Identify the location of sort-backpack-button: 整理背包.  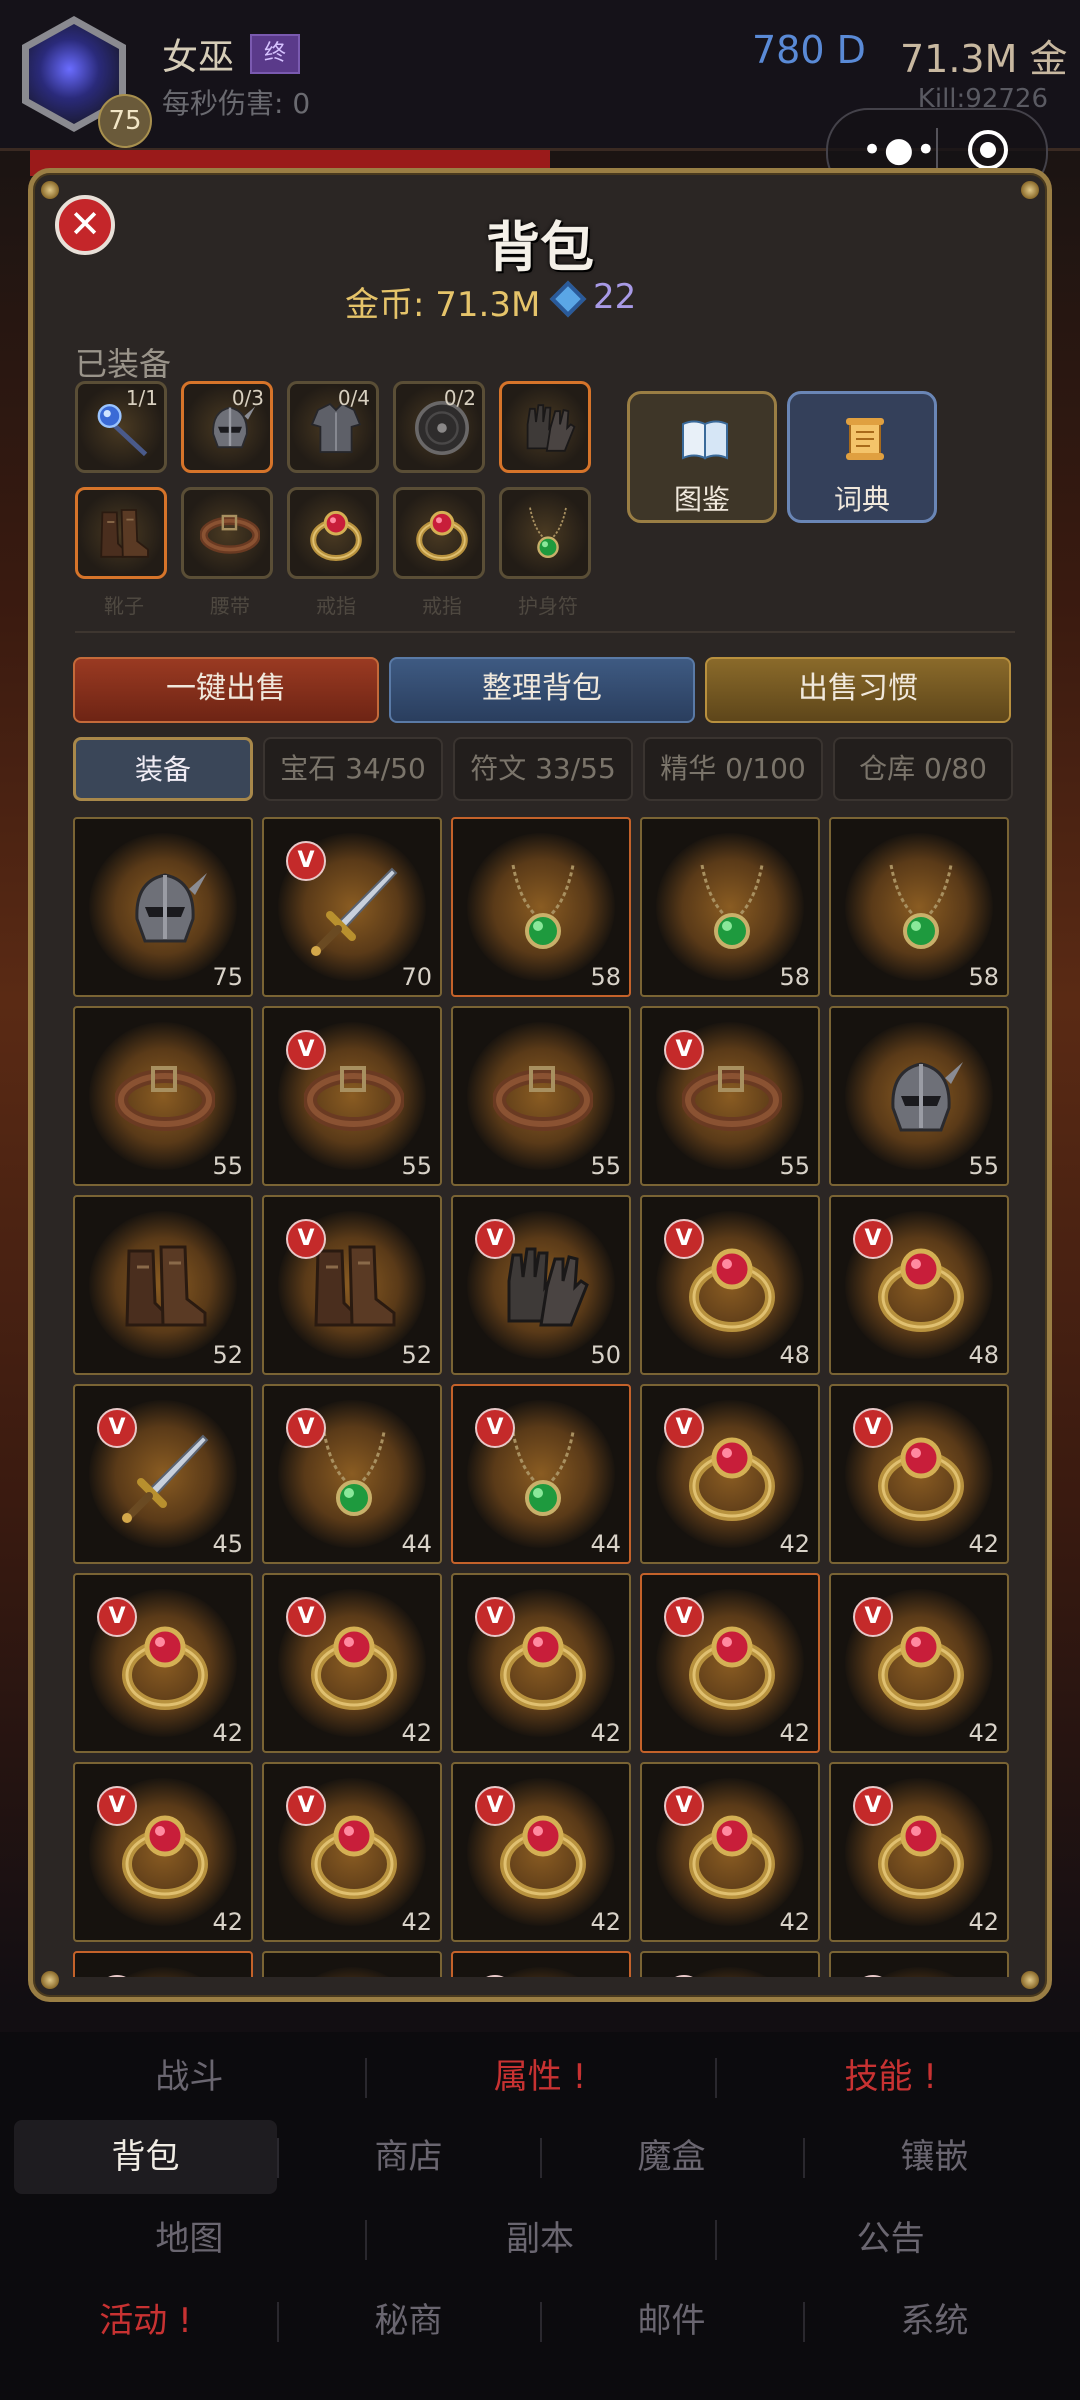
(542, 690).